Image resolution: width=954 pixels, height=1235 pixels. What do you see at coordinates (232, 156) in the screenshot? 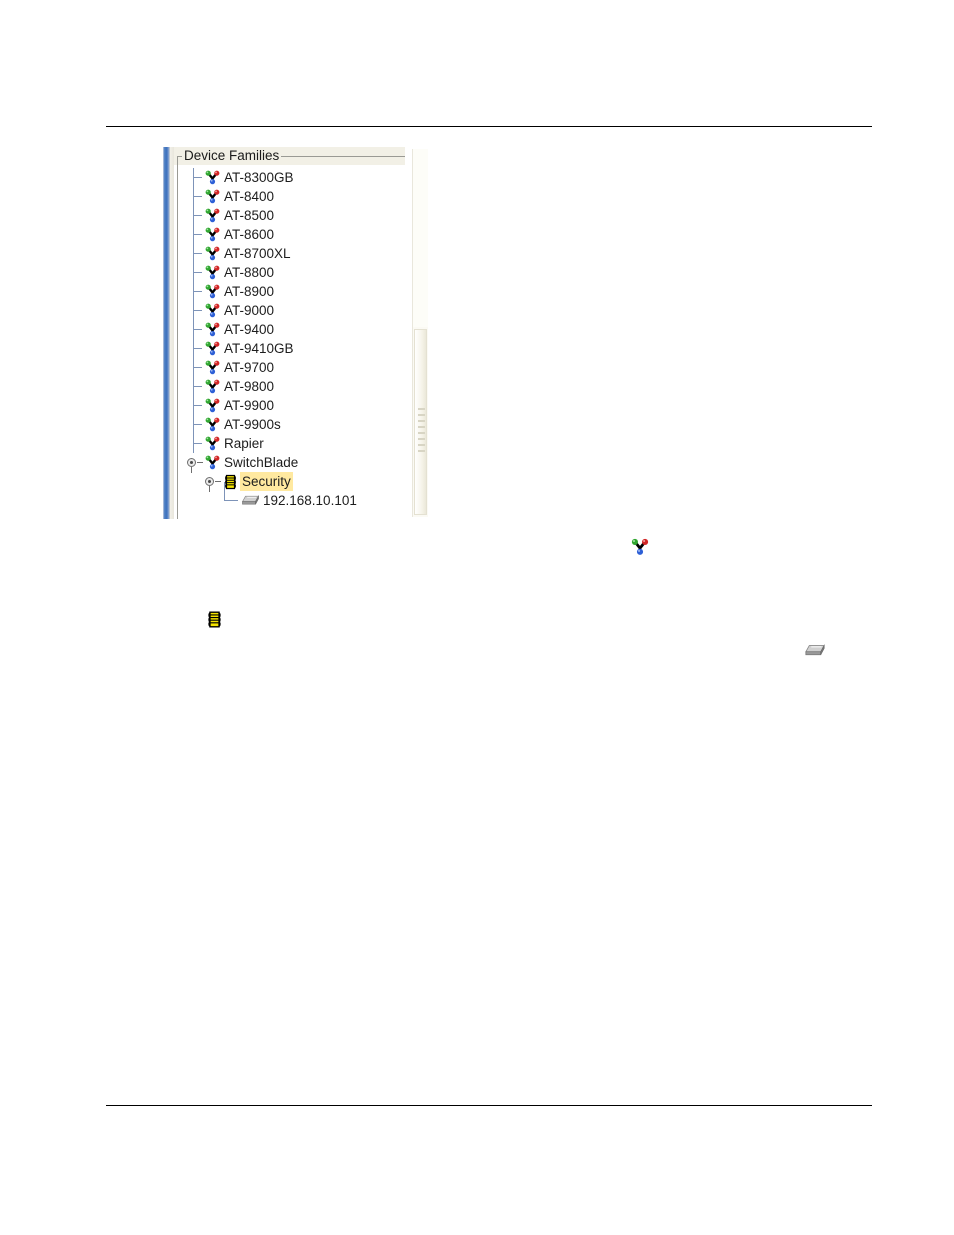
I see `panel-title: Device Families` at bounding box center [232, 156].